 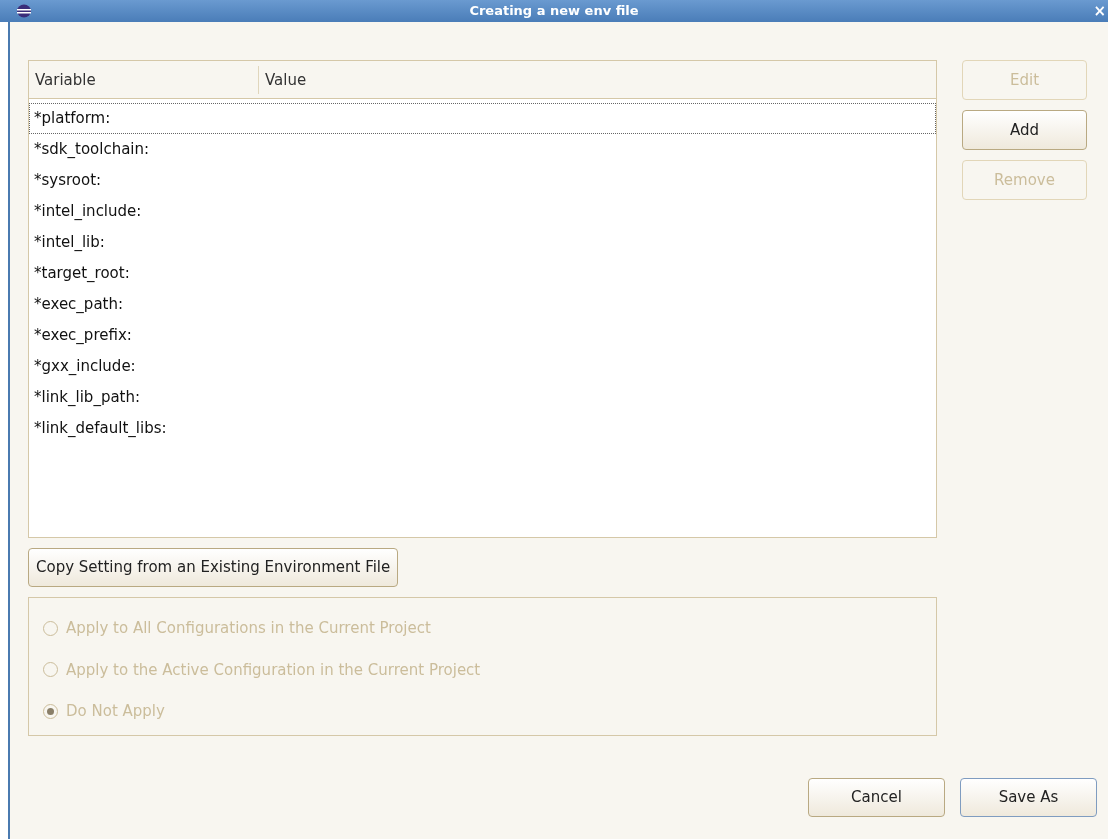 I want to click on copy-settings-button: Copy Setting from an Existing Environment File, so click(x=213, y=567).